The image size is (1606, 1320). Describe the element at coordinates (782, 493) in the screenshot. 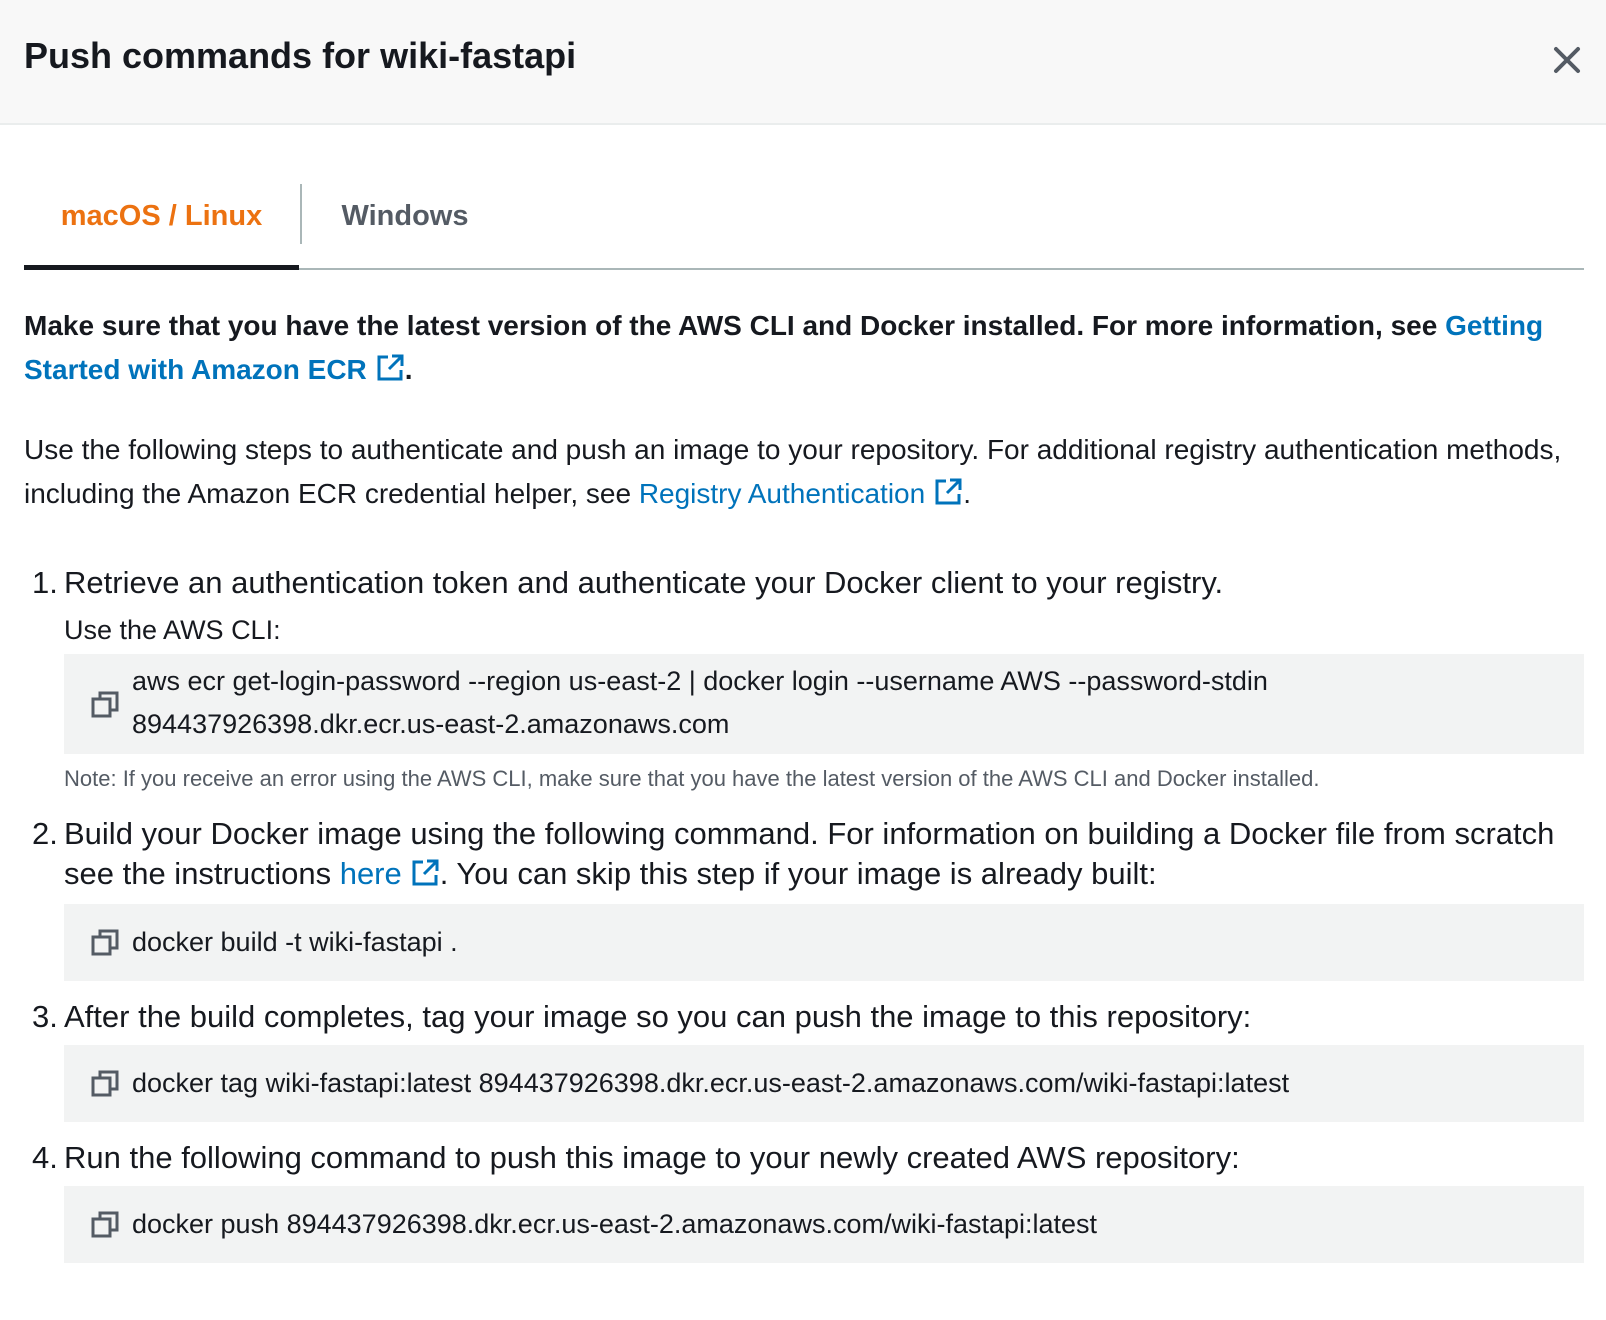

I see `registry-authentication-link-label: Registry Authentication` at that location.